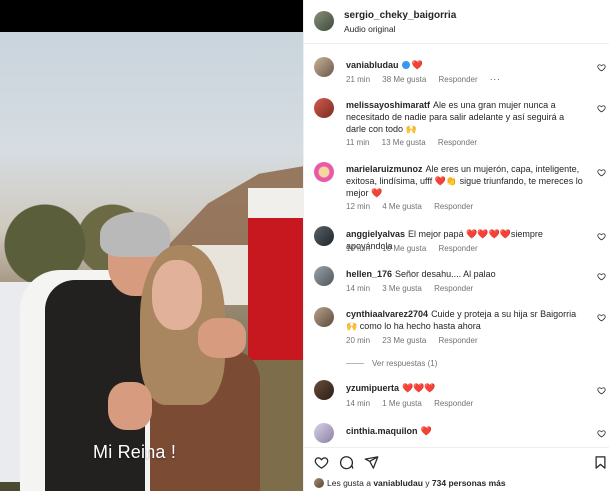 The height and width of the screenshot is (491, 609). What do you see at coordinates (495, 79) in the screenshot?
I see `more-options-icon: ···` at bounding box center [495, 79].